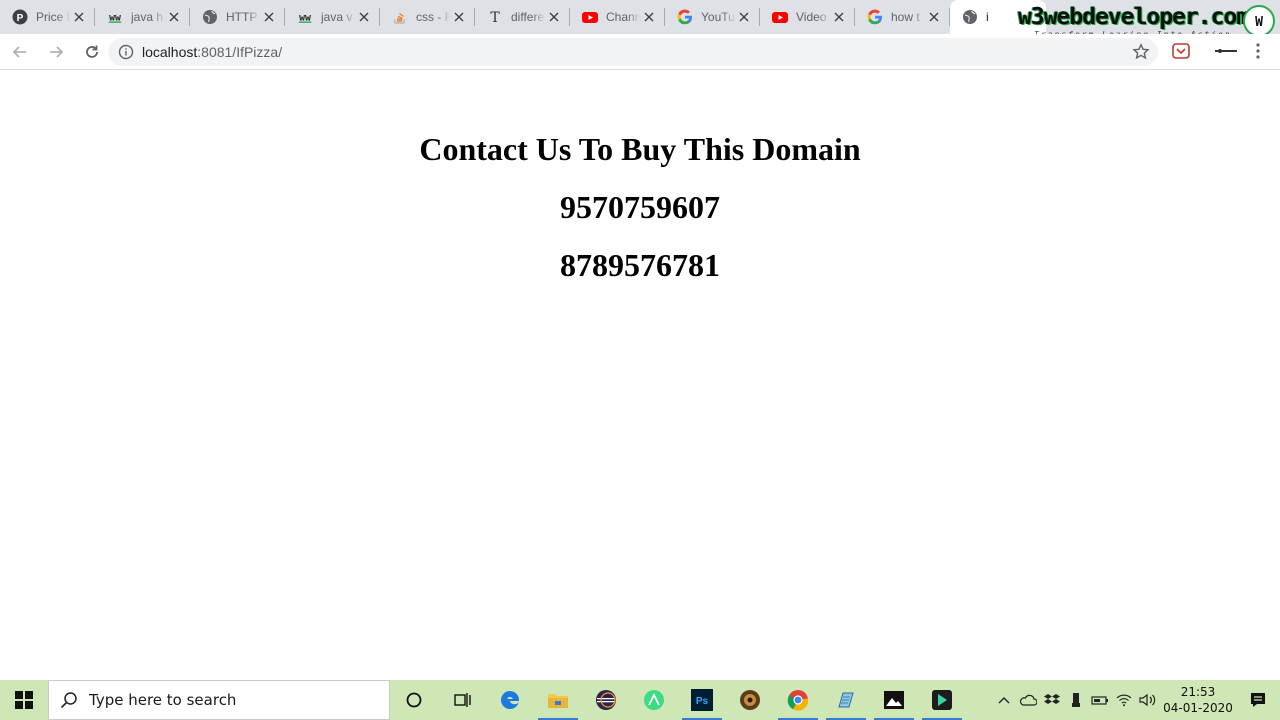 Image resolution: width=1280 pixels, height=720 pixels. What do you see at coordinates (640, 149) in the screenshot?
I see `page-heading: Contact Us To Buy This Domain` at bounding box center [640, 149].